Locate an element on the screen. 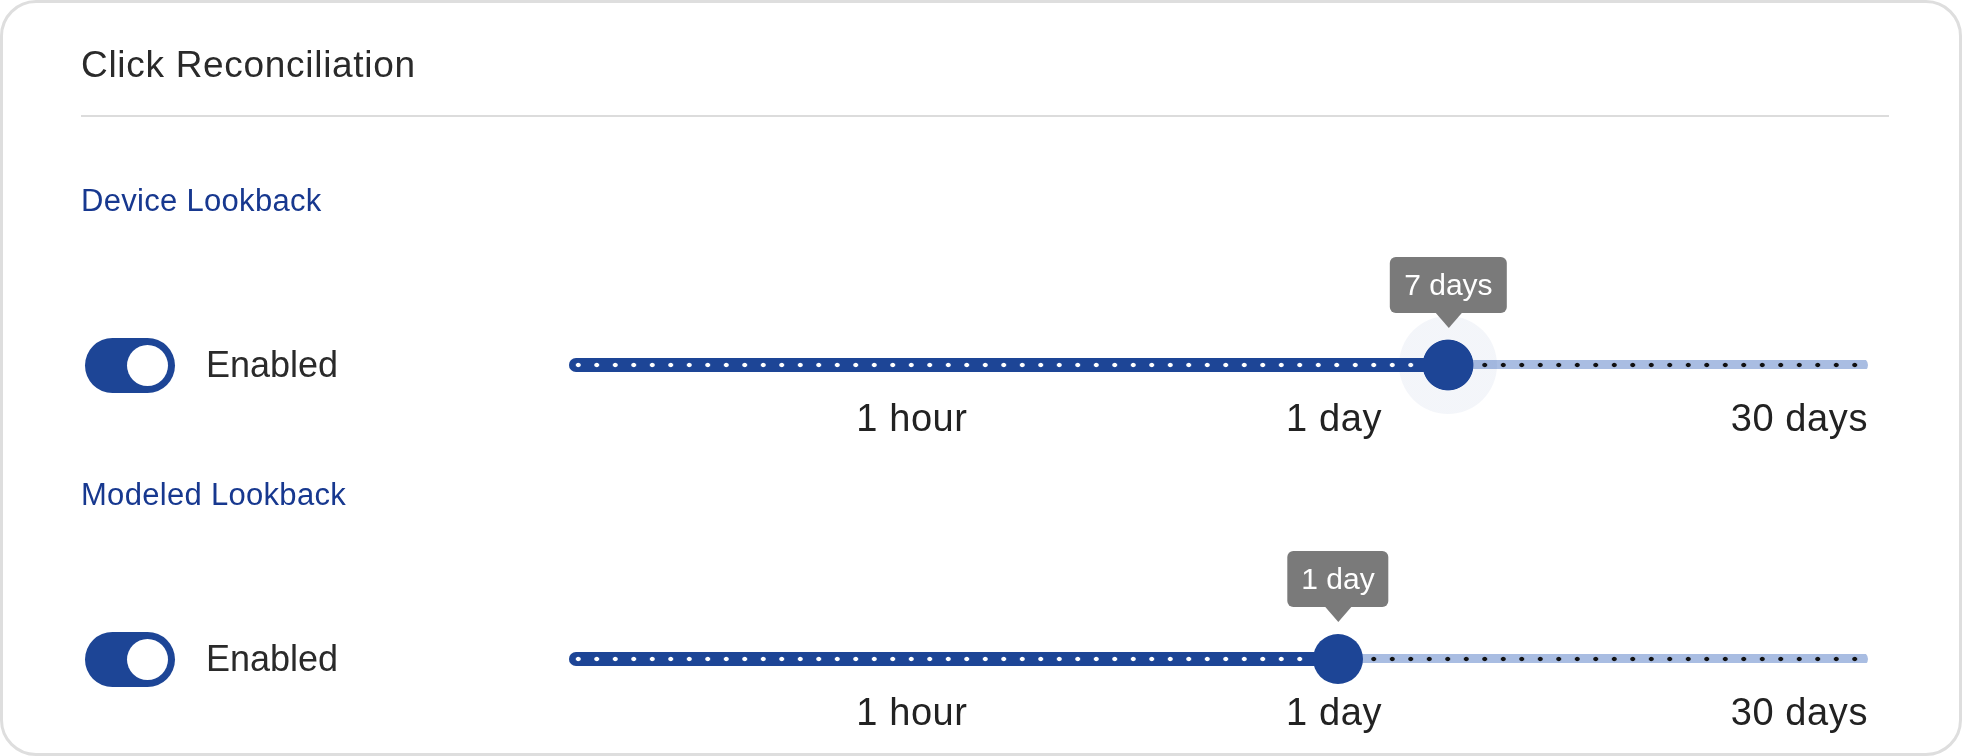 This screenshot has width=1962, height=756. section-title: Device Lookback is located at coordinates (202, 201).